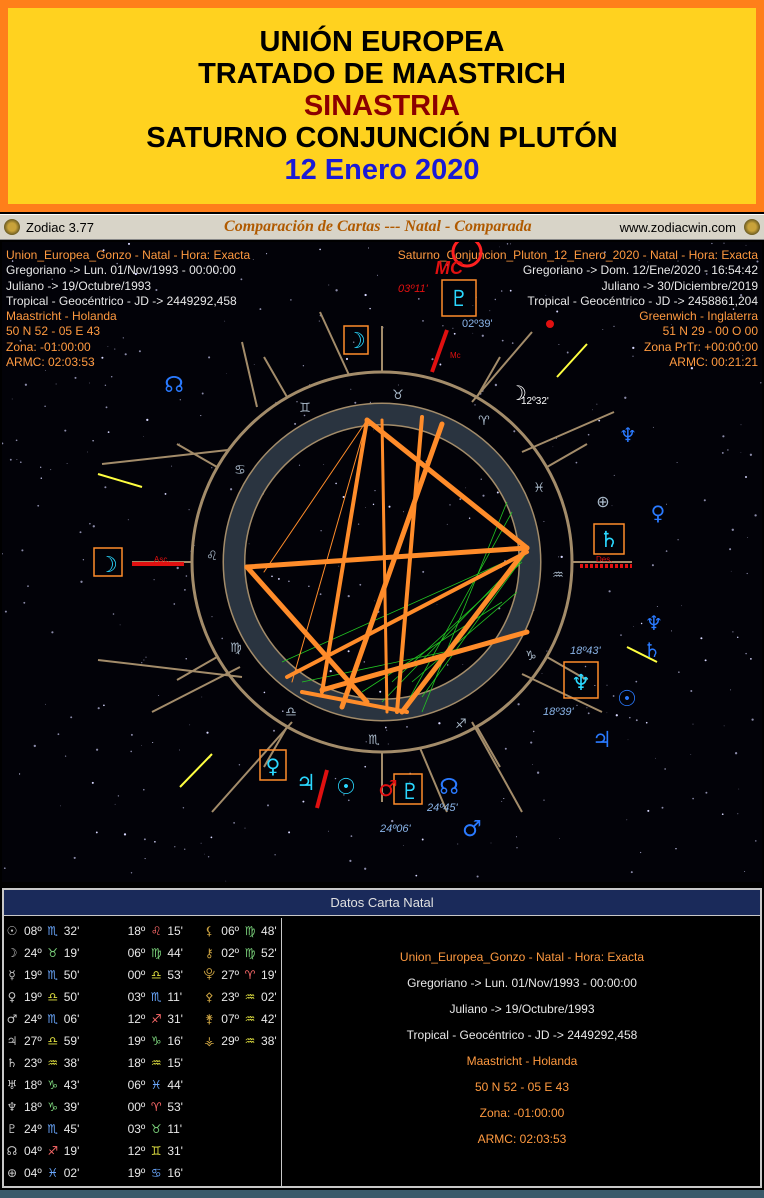  I want to click on table-cell: ♃ 27º ♎ 59', so click(63, 1041).